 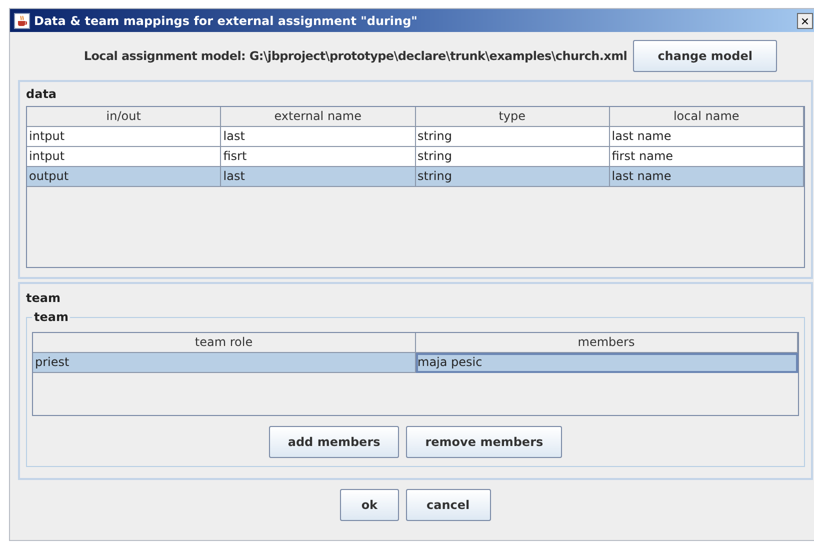 What do you see at coordinates (224, 363) in the screenshot?
I see `table-cell: priest` at bounding box center [224, 363].